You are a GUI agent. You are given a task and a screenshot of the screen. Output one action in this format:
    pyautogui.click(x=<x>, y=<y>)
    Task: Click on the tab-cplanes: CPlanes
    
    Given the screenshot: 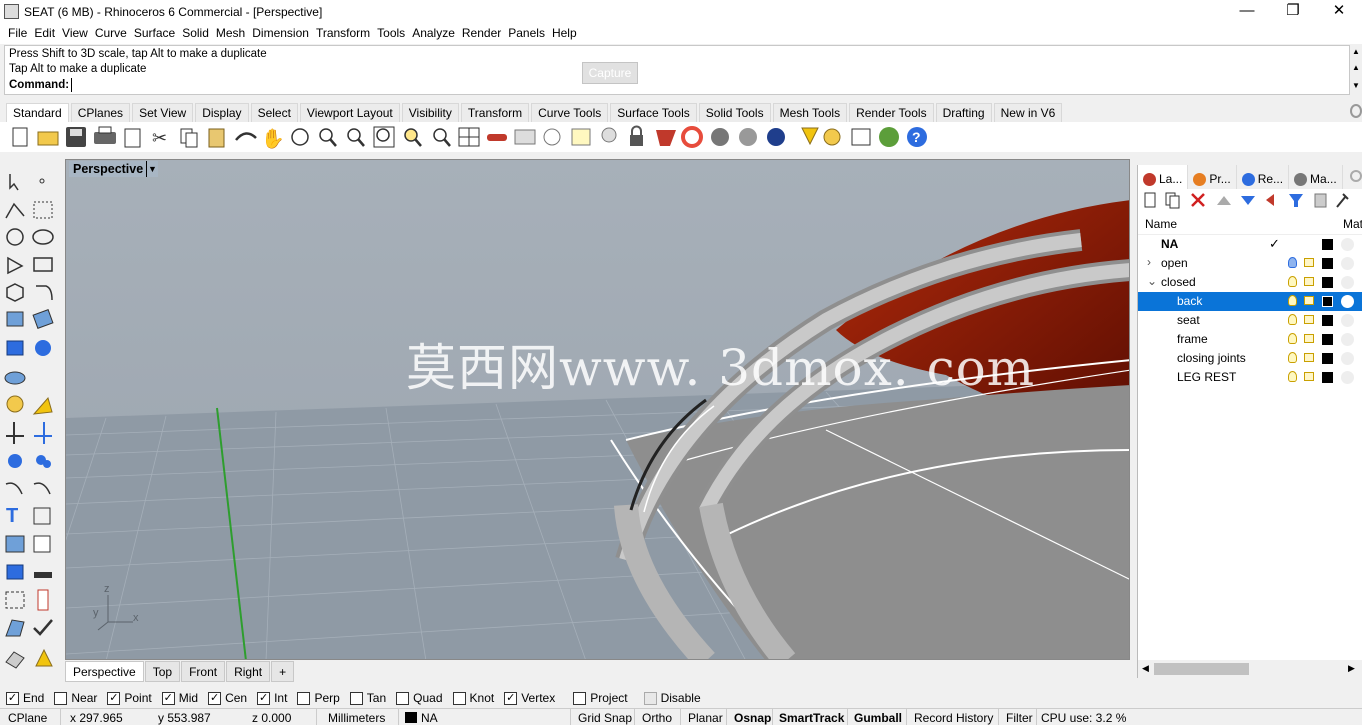 What is the action you would take?
    pyautogui.click(x=100, y=112)
    